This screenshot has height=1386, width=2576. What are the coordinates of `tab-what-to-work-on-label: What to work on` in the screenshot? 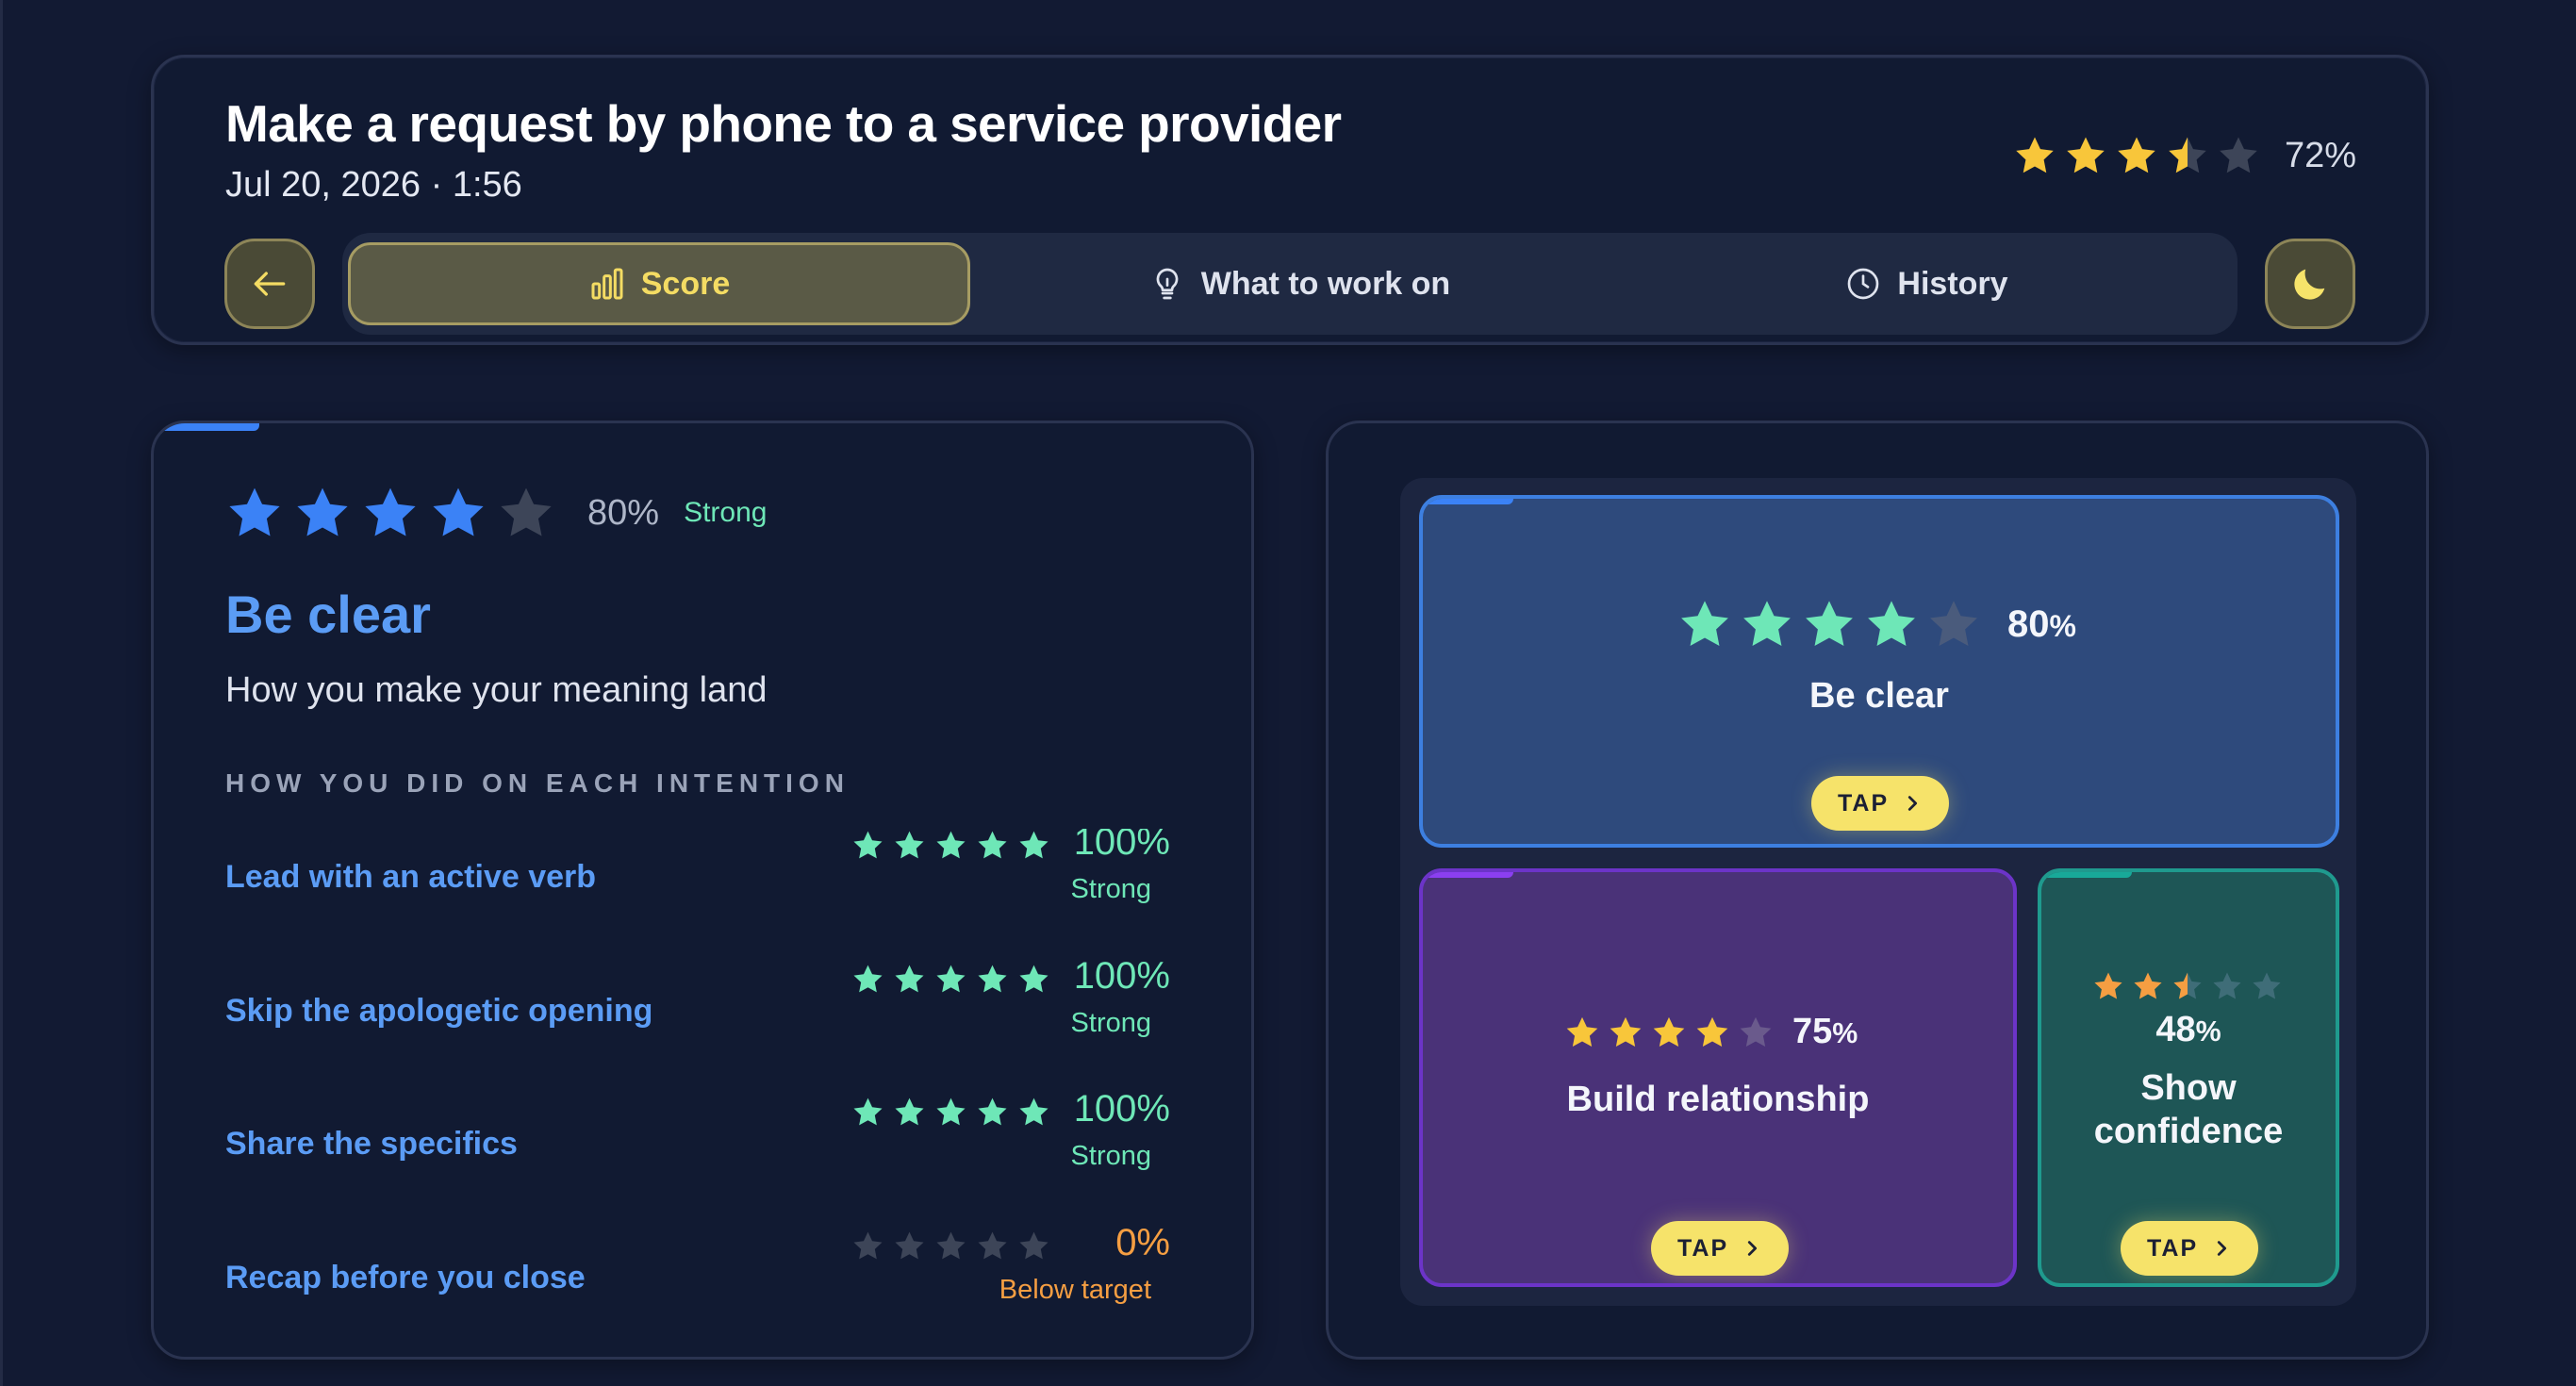 It's located at (1325, 283).